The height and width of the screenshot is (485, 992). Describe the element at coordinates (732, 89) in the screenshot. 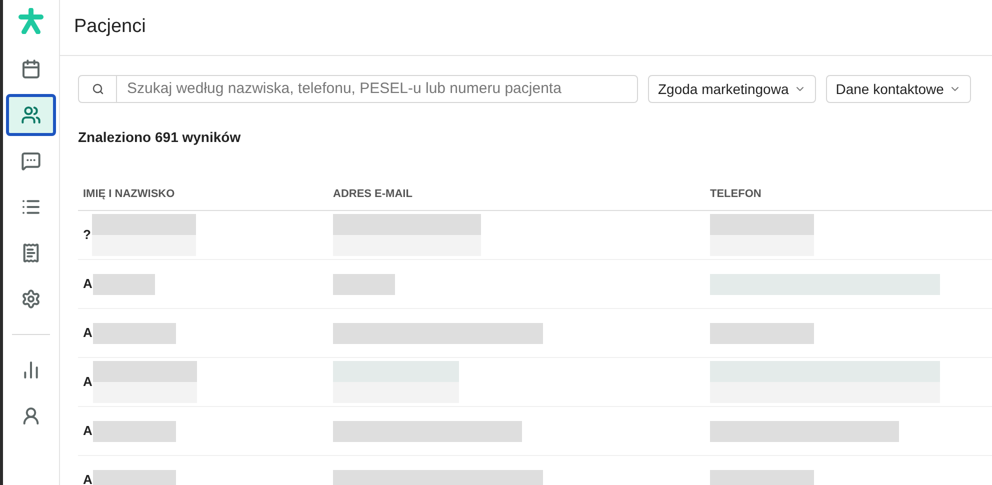

I see `filter-dropdown: Zgoda marketingowa` at that location.